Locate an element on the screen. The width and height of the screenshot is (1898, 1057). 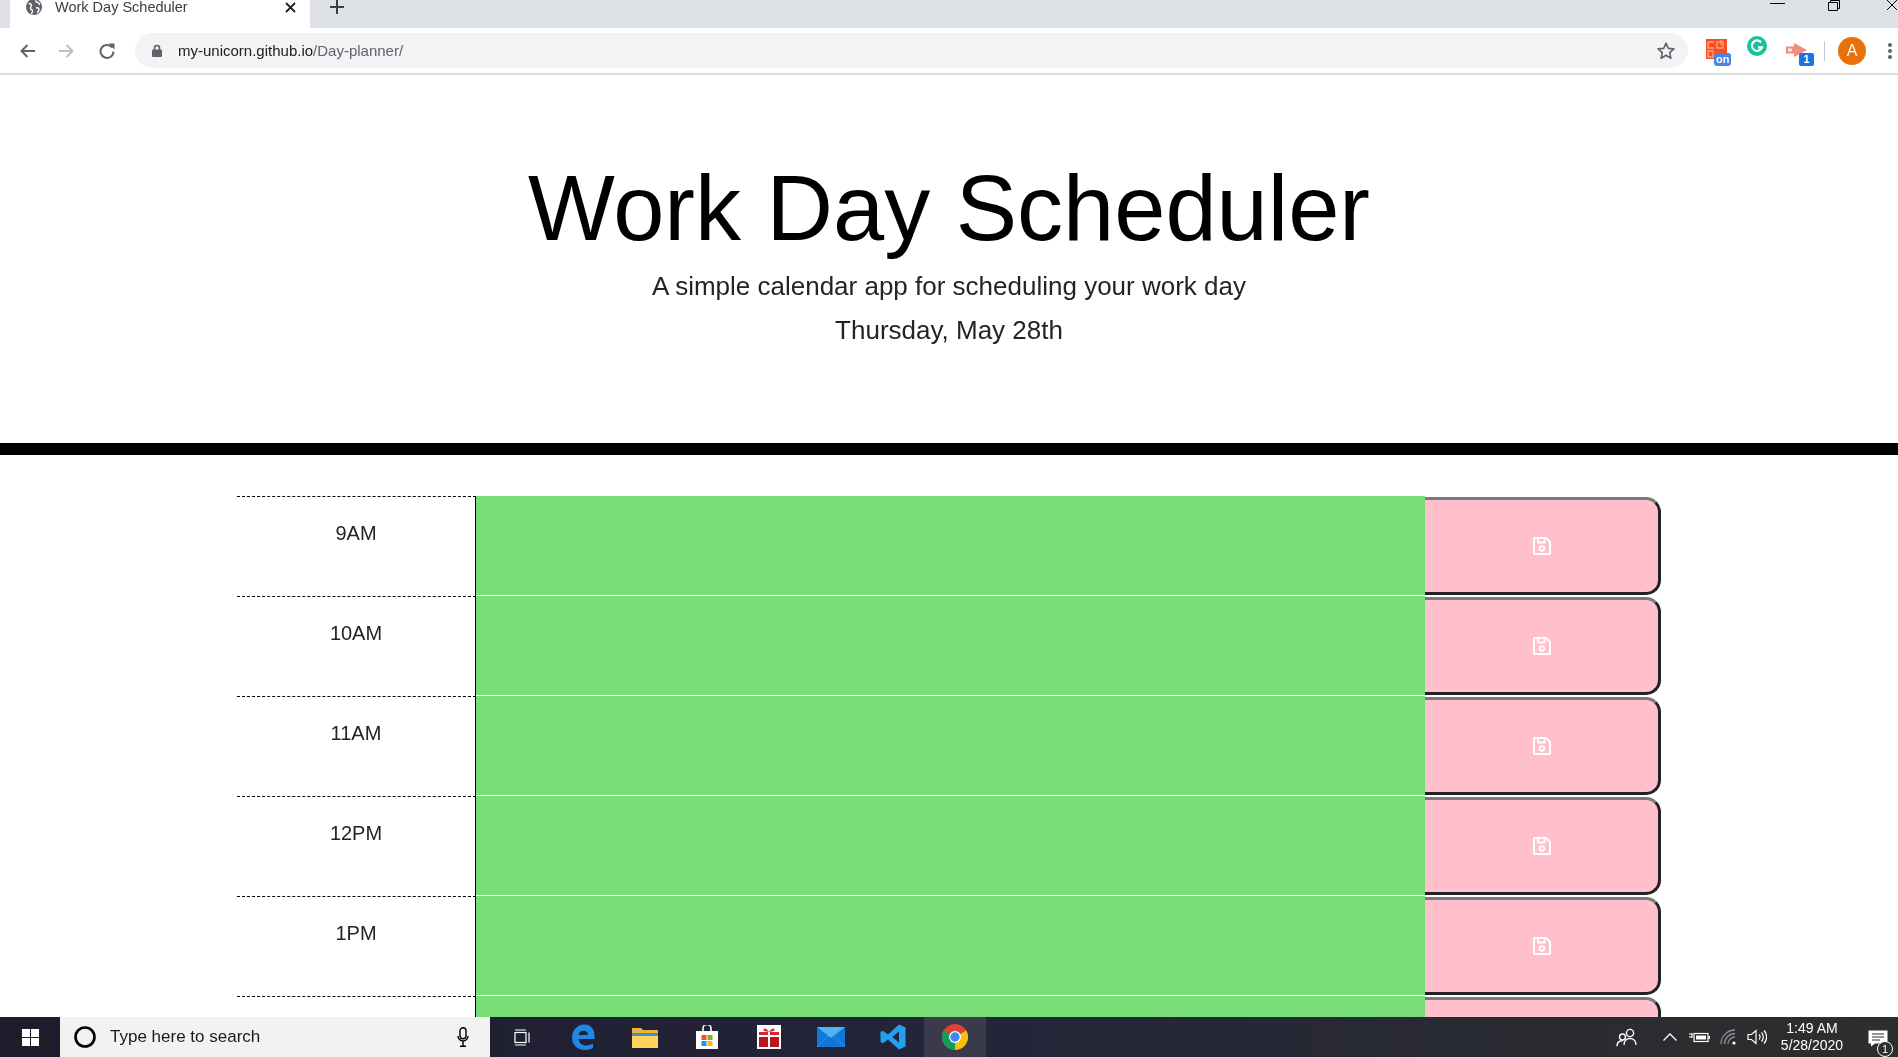
page-title: Work Day Scheduler is located at coordinates (949, 208).